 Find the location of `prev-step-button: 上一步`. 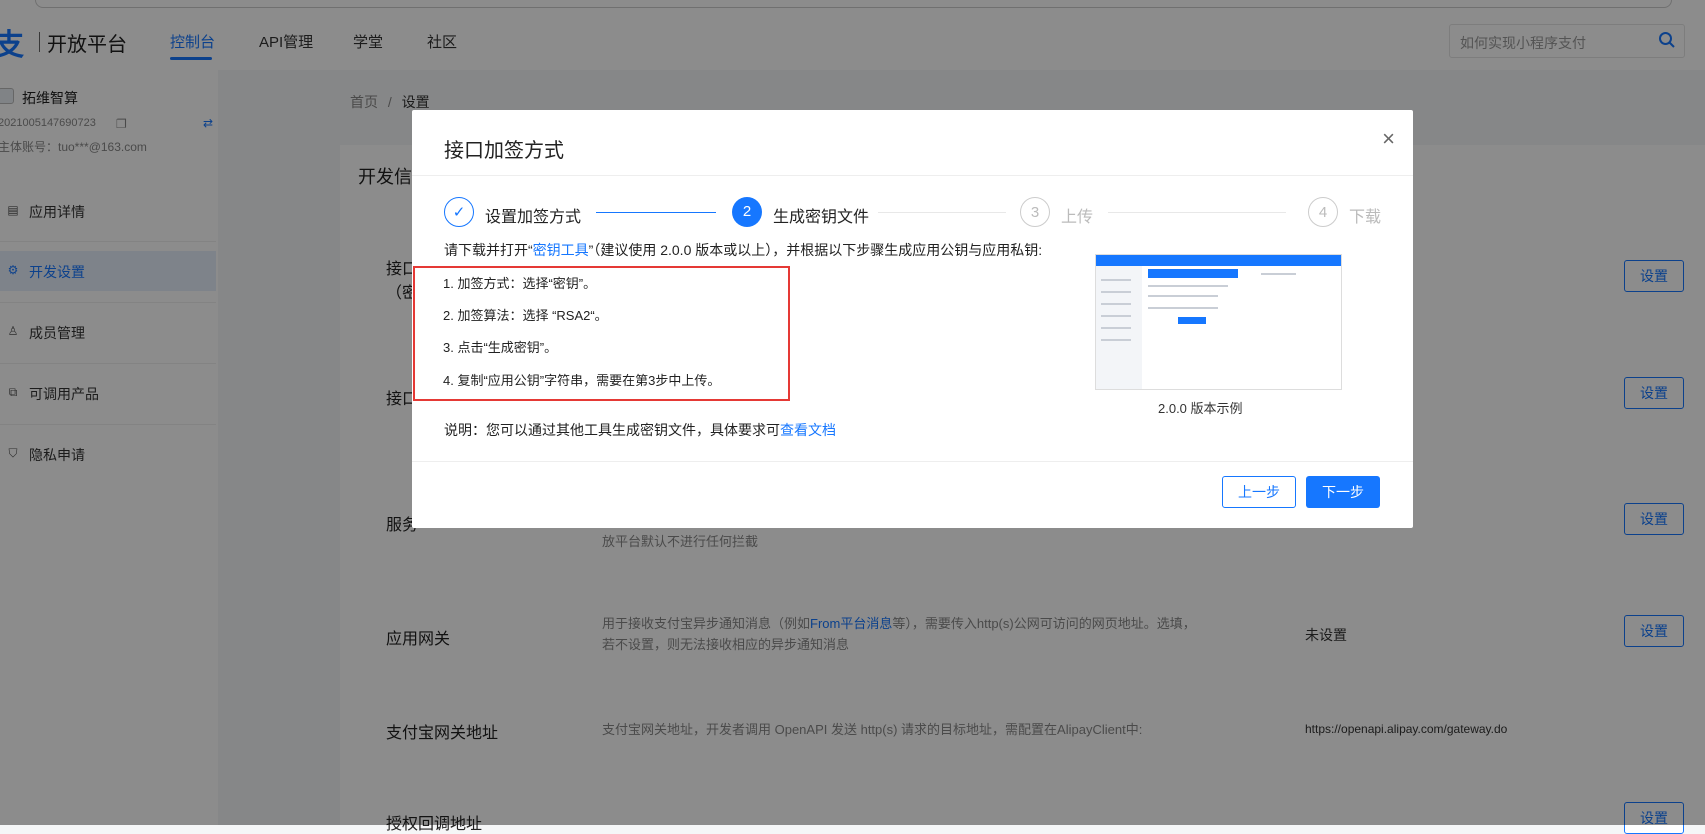

prev-step-button: 上一步 is located at coordinates (1259, 492).